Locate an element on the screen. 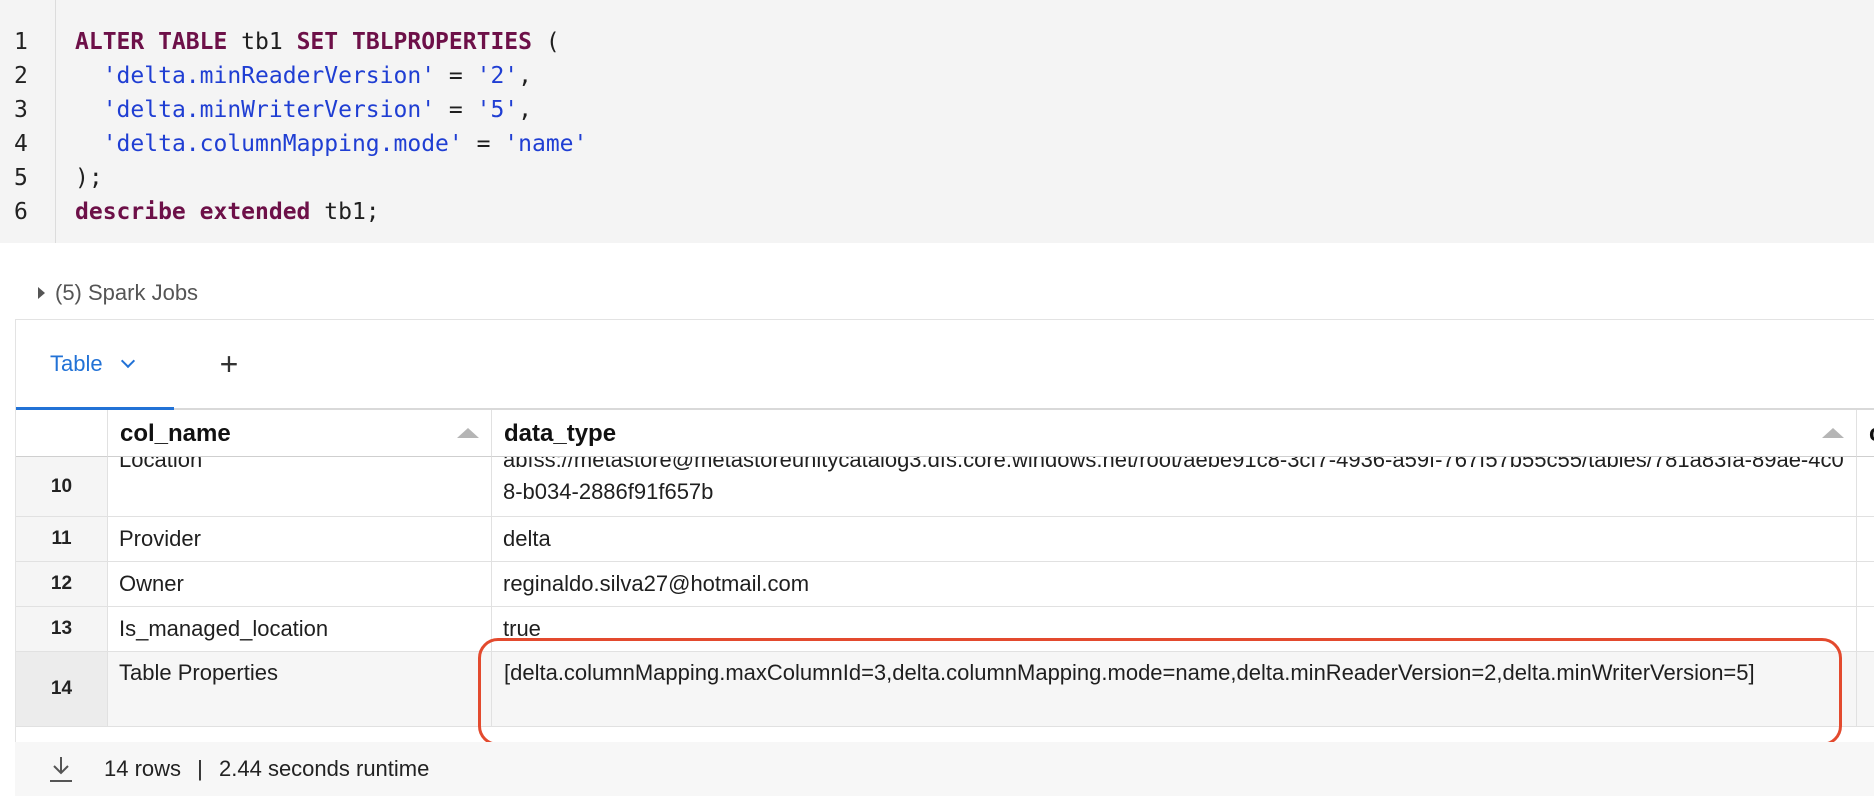  cell-col-name: Is_managed_location is located at coordinates (300, 629).